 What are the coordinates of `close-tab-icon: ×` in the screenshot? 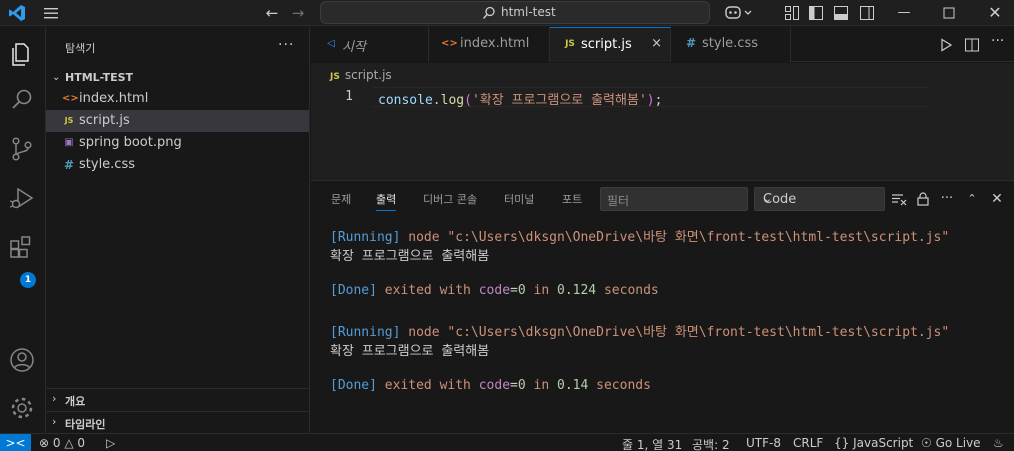 It's located at (656, 43).